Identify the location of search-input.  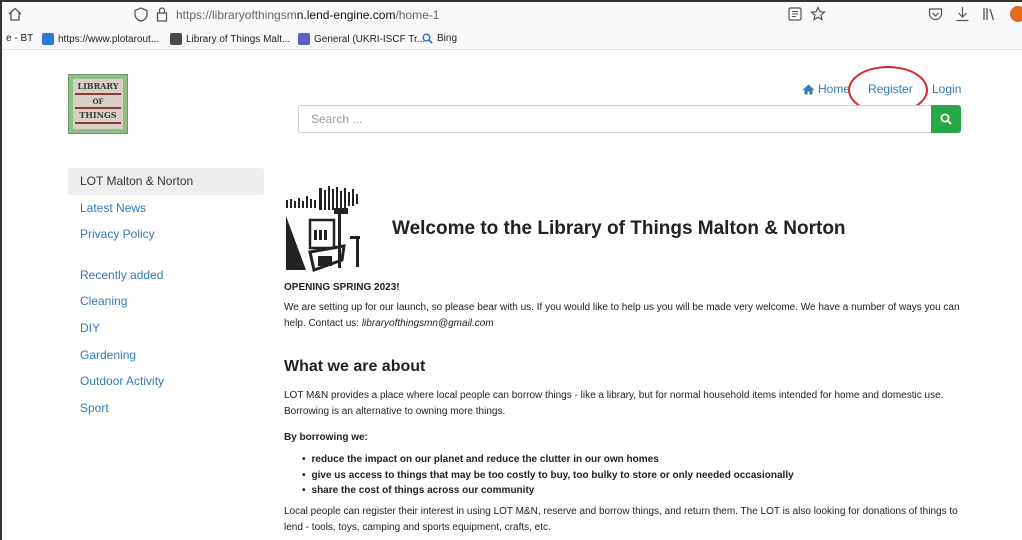
(615, 119).